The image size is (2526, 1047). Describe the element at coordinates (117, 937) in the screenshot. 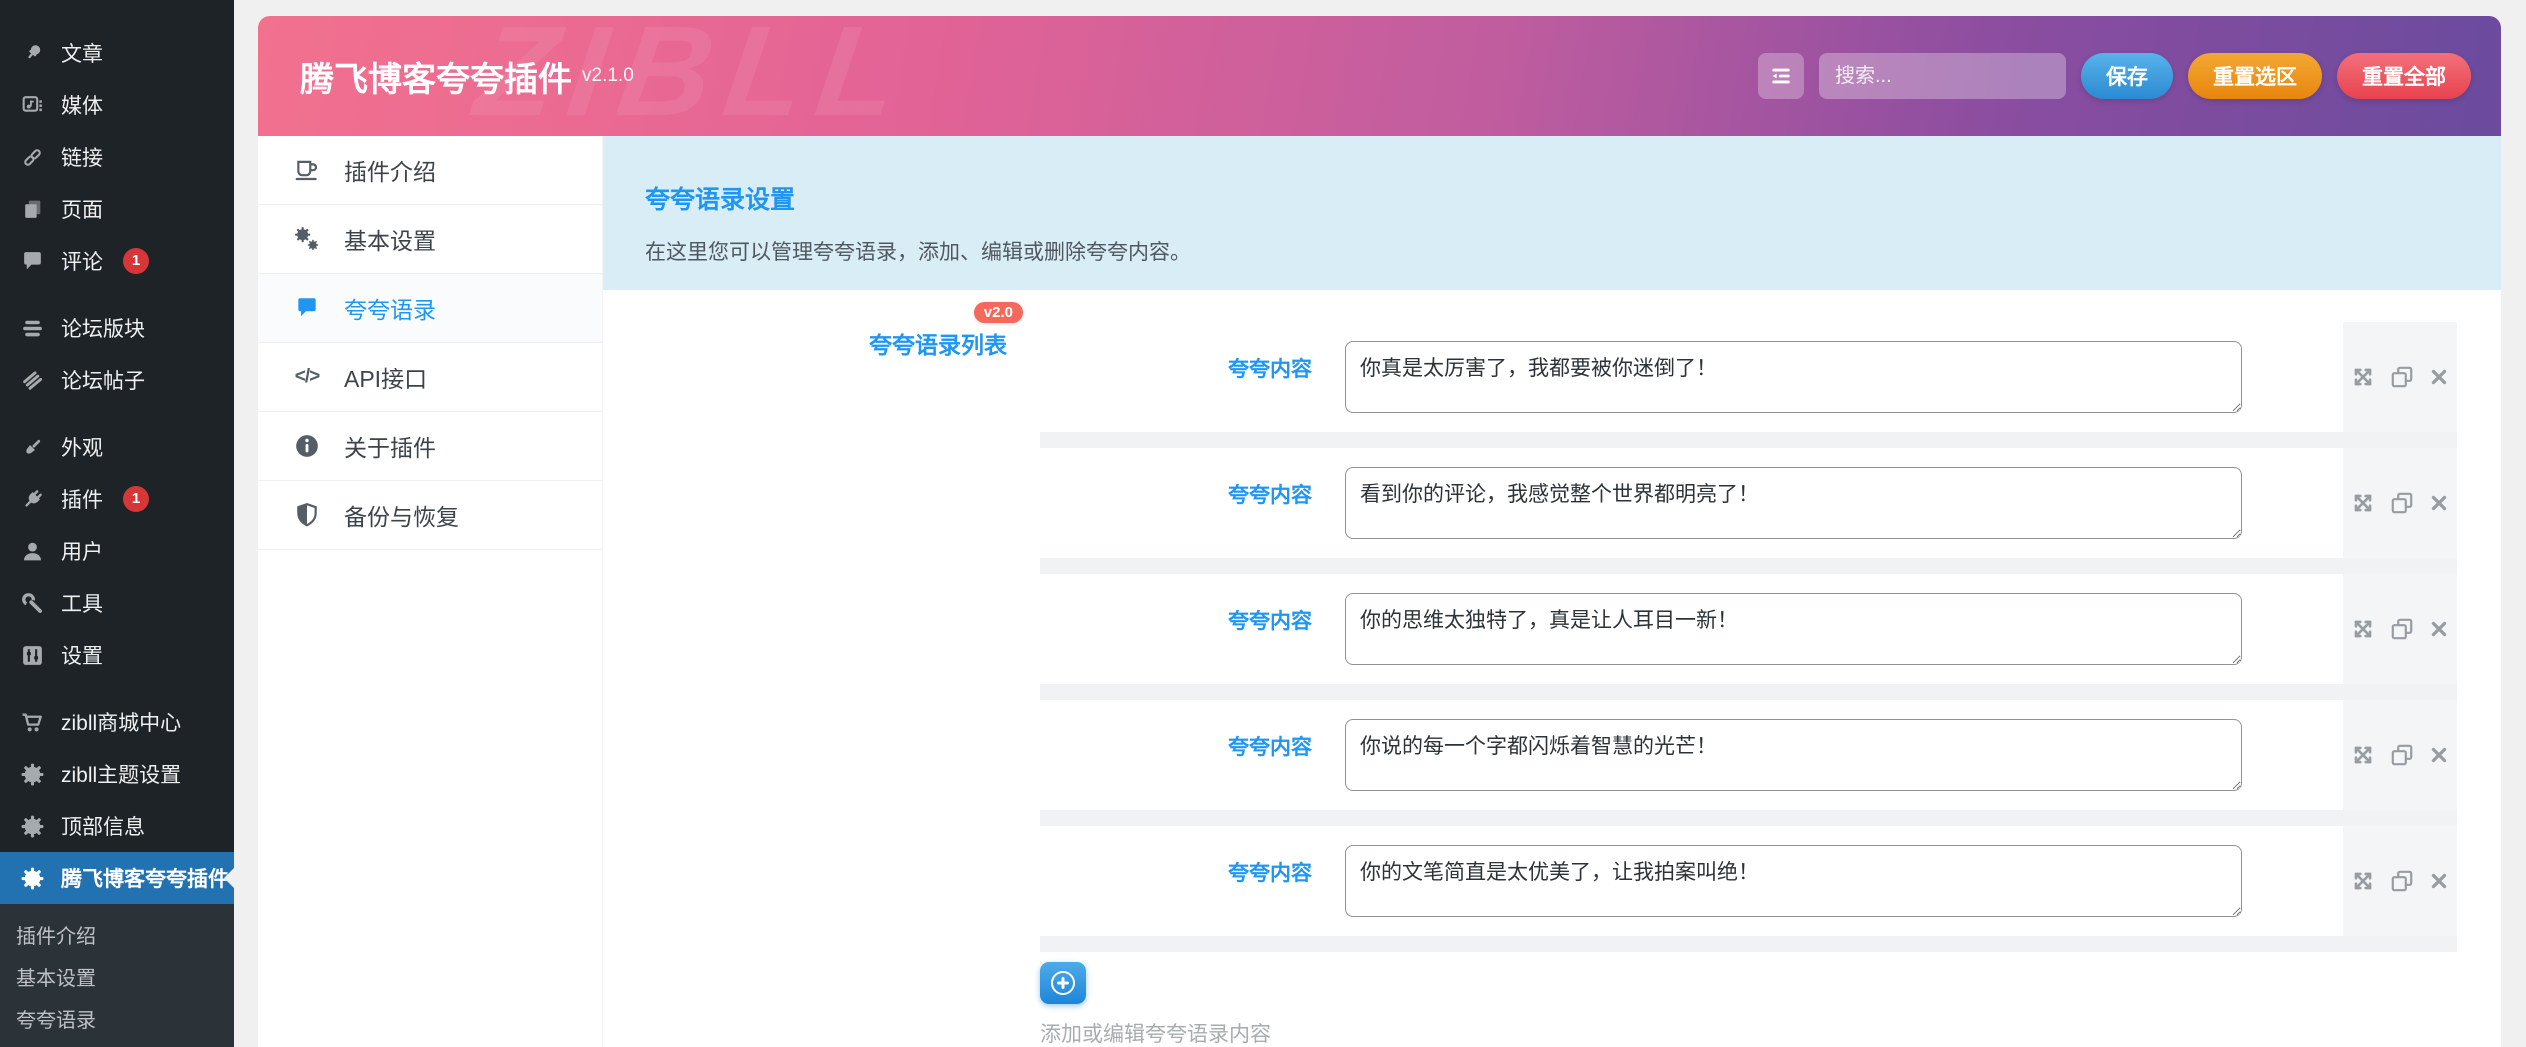

I see `submenu-item-plugin-intro: 插件介绍` at that location.